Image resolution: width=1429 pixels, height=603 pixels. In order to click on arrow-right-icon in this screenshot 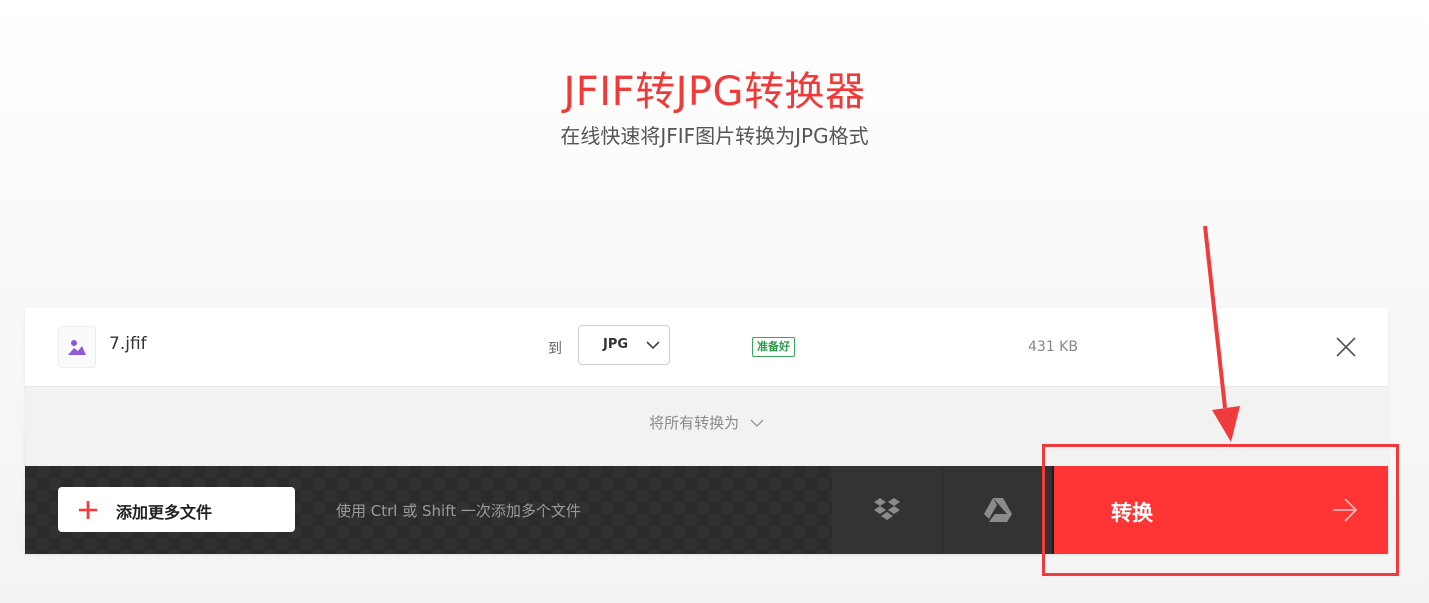, I will do `click(1345, 510)`.